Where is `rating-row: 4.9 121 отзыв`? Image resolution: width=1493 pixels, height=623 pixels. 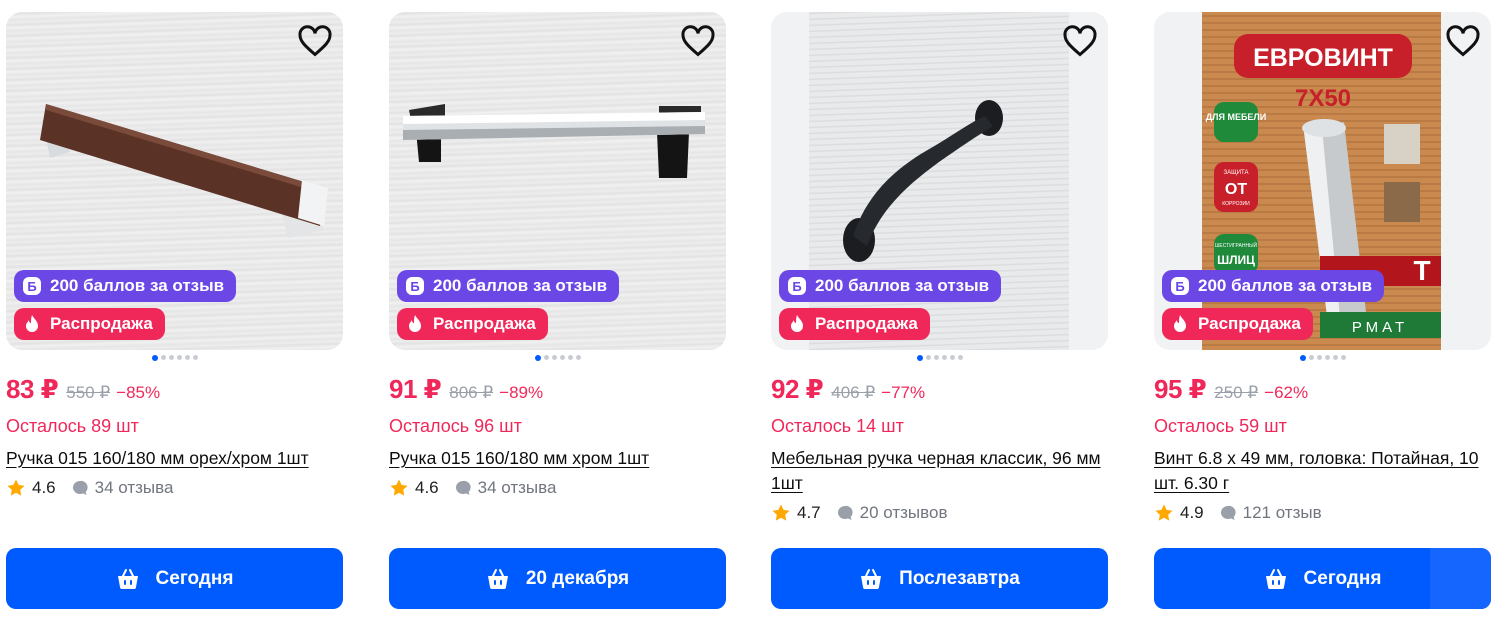
rating-row: 4.9 121 отзыв is located at coordinates (1238, 513).